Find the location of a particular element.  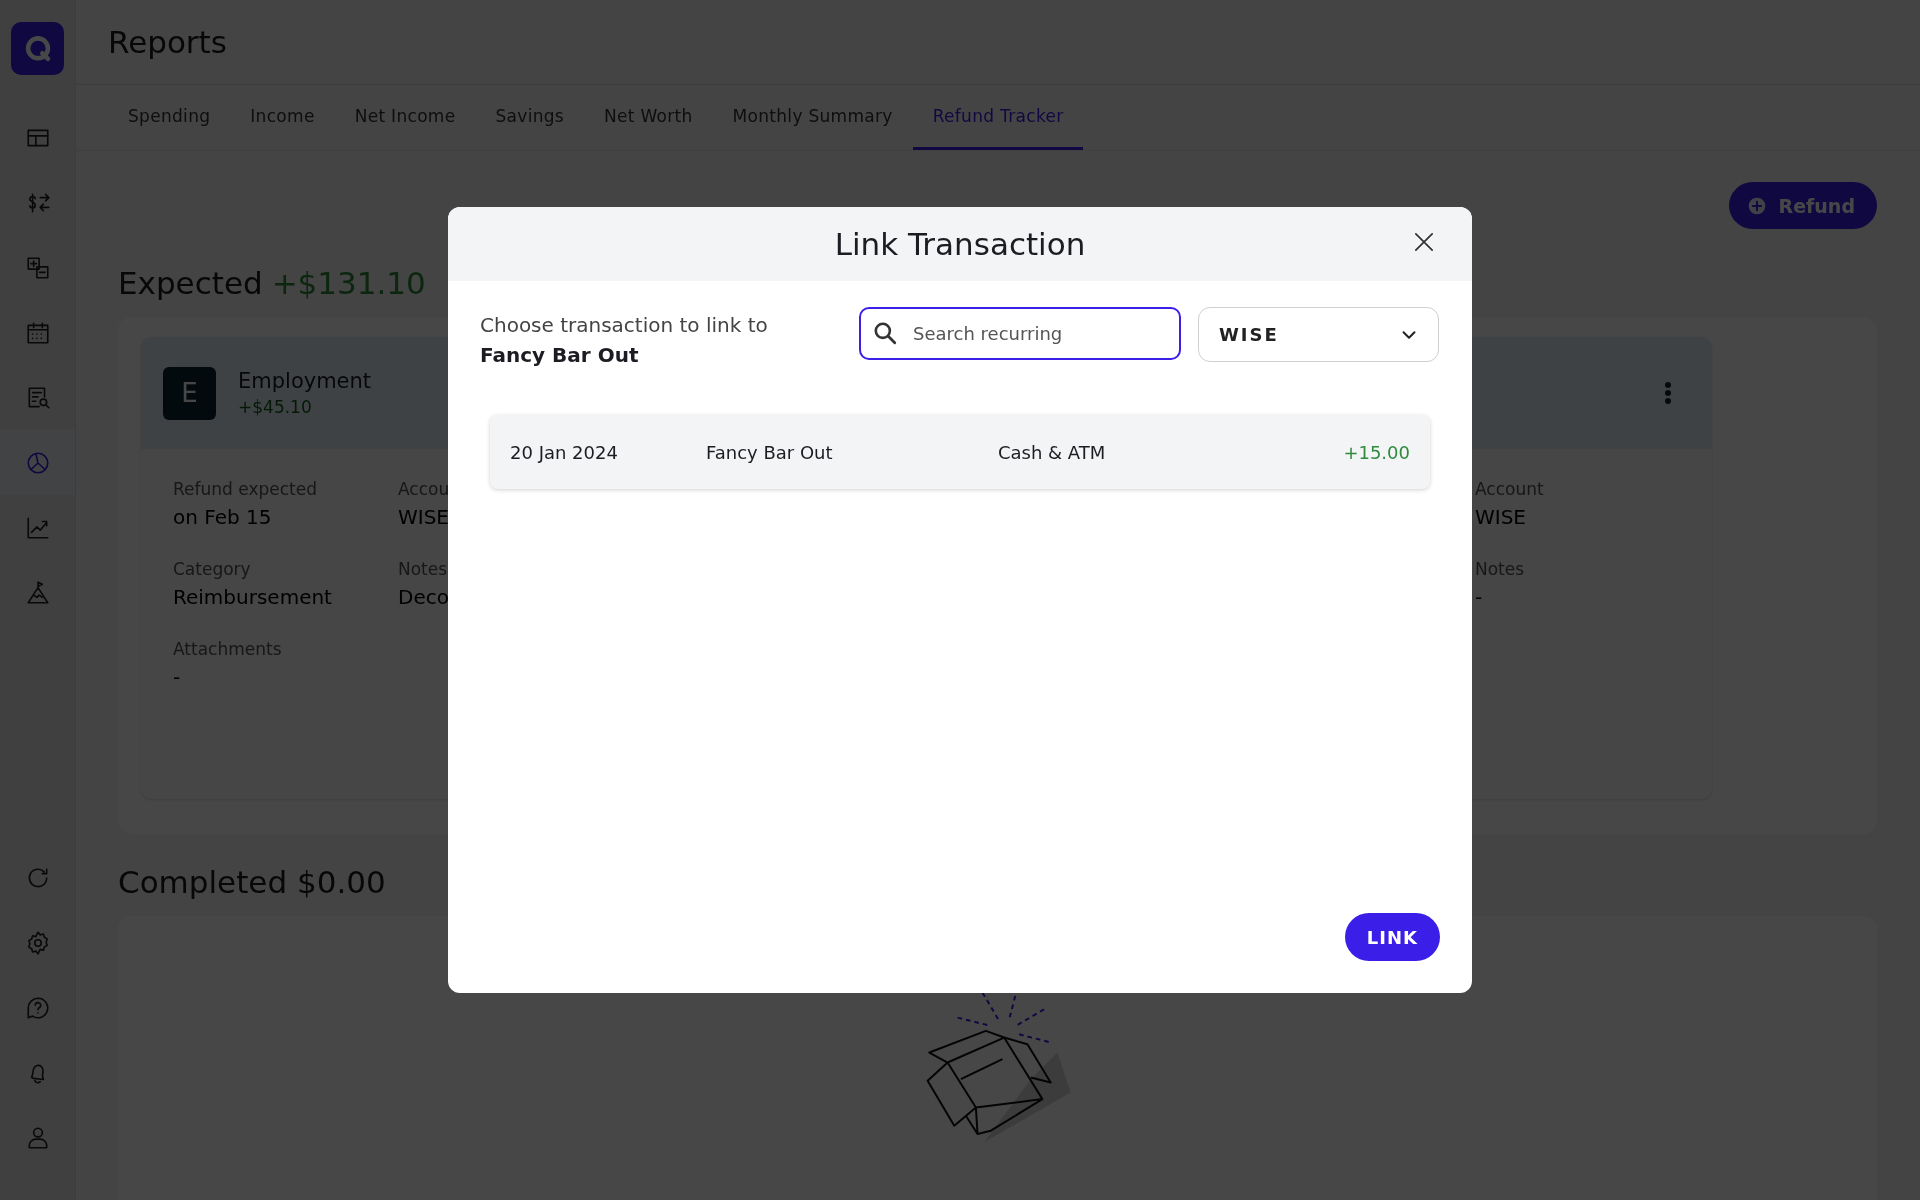

field-value: Deco is located at coordinates (424, 597).